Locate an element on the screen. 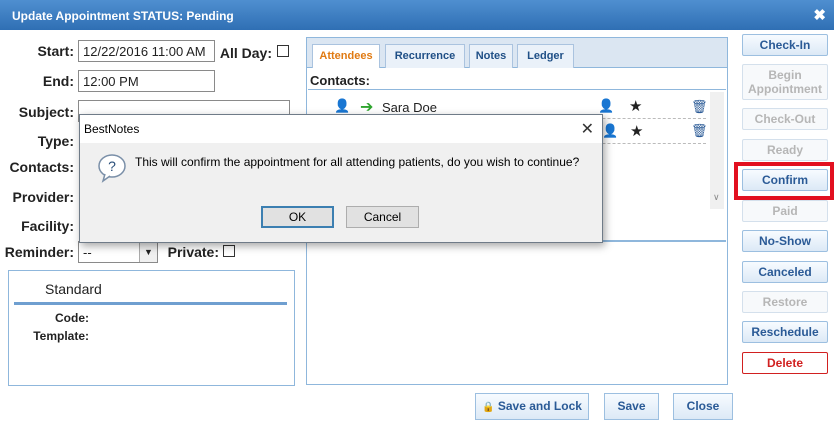 The image size is (834, 441). tab-notes: Notes is located at coordinates (491, 56).